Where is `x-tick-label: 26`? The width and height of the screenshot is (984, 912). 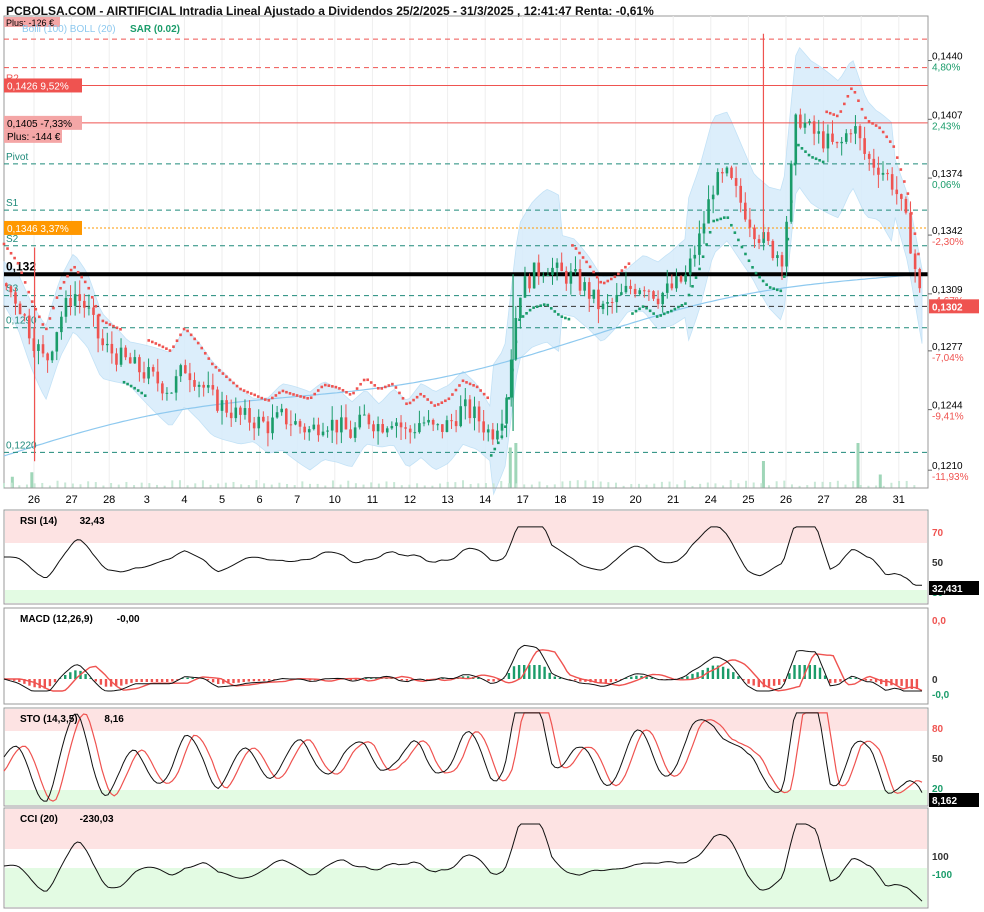
x-tick-label: 26 is located at coordinates (34, 500).